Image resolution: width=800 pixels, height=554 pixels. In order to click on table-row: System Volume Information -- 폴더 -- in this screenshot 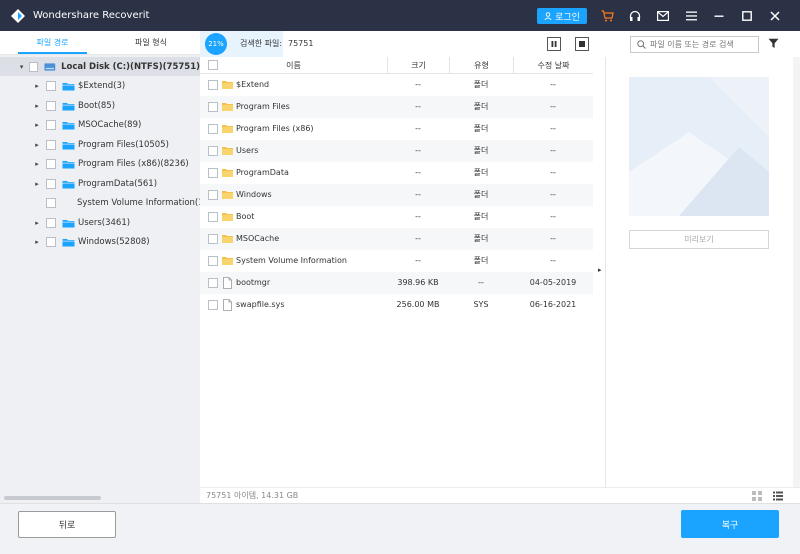, I will do `click(396, 261)`.